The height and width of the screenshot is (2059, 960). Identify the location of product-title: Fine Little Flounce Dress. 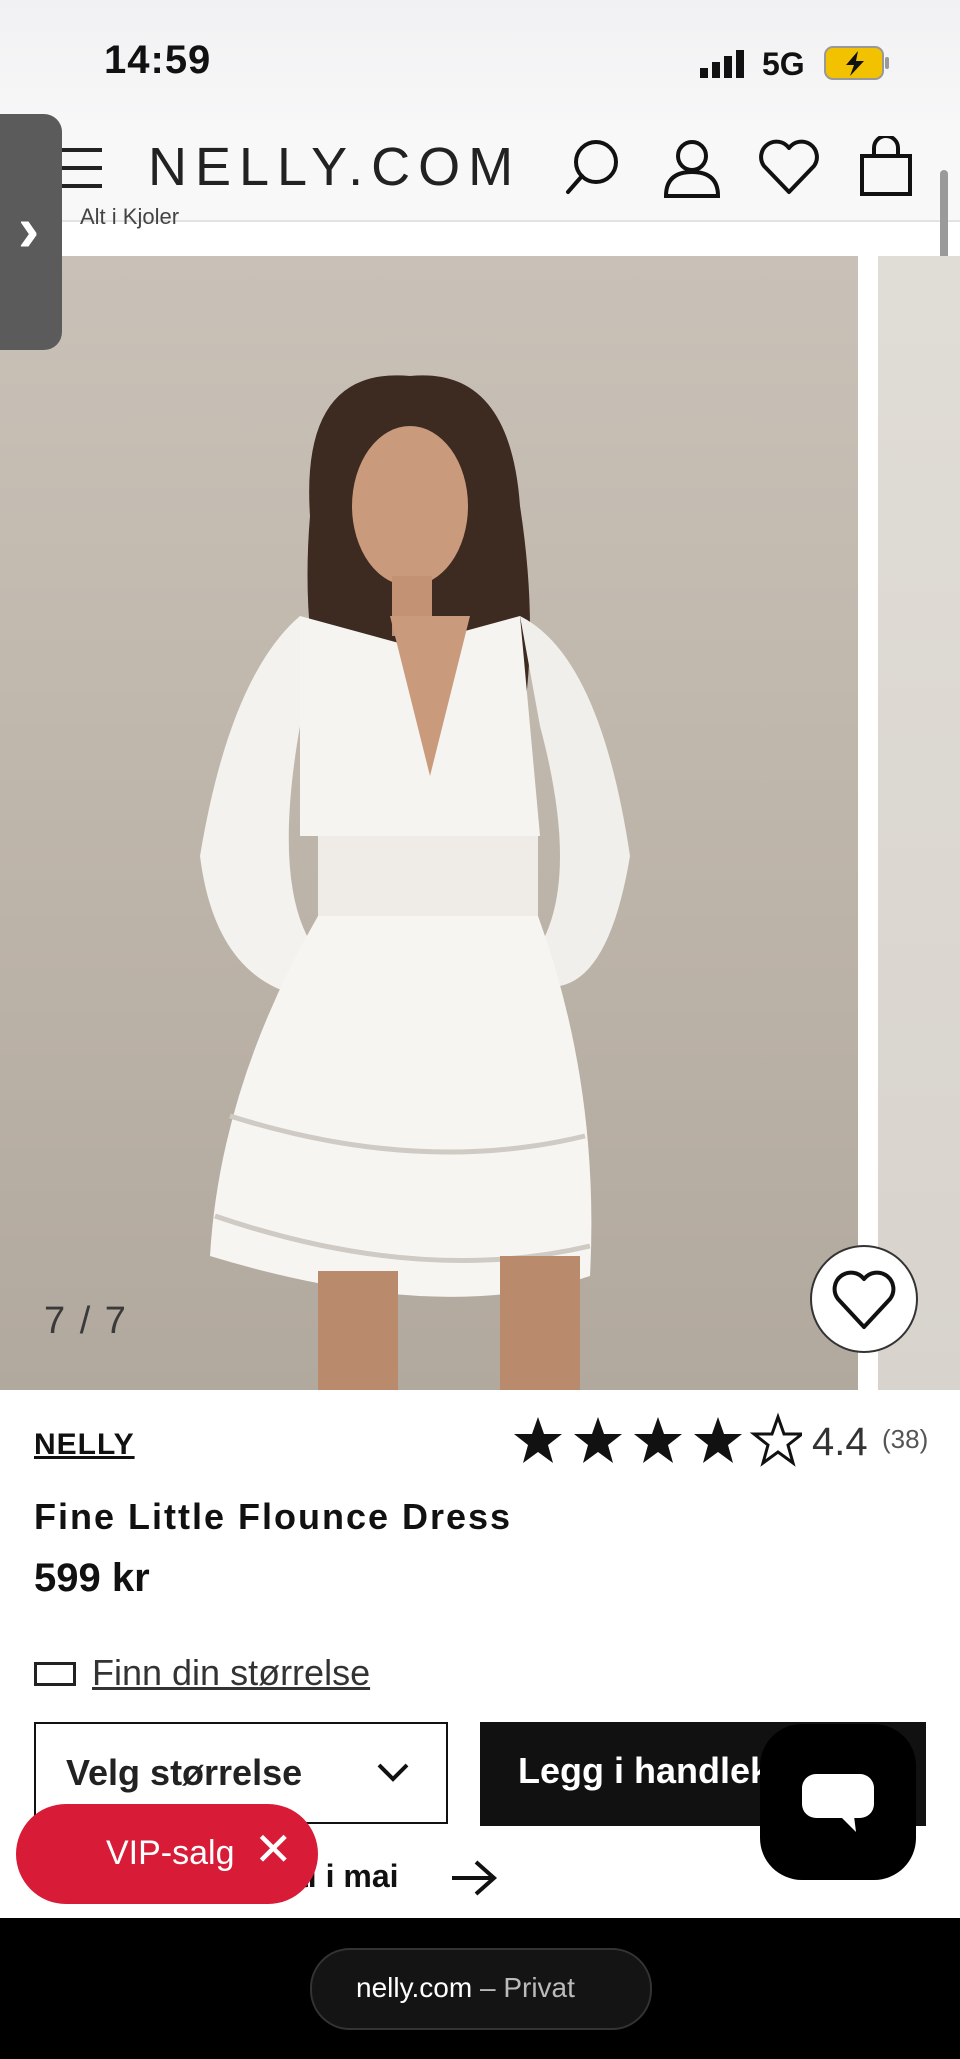
(273, 1516).